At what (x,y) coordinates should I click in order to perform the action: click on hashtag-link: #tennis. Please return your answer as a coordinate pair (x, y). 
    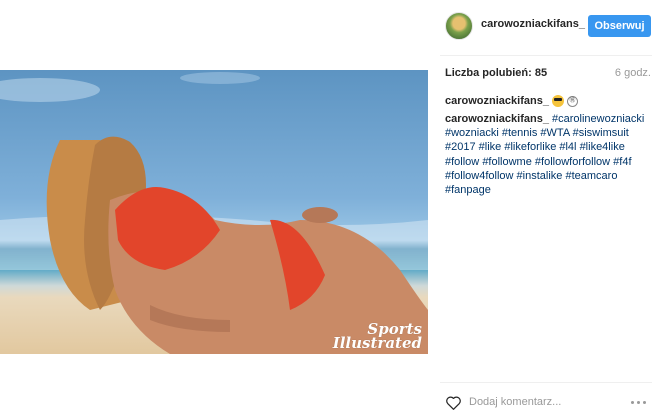
    Looking at the image, I should click on (519, 133).